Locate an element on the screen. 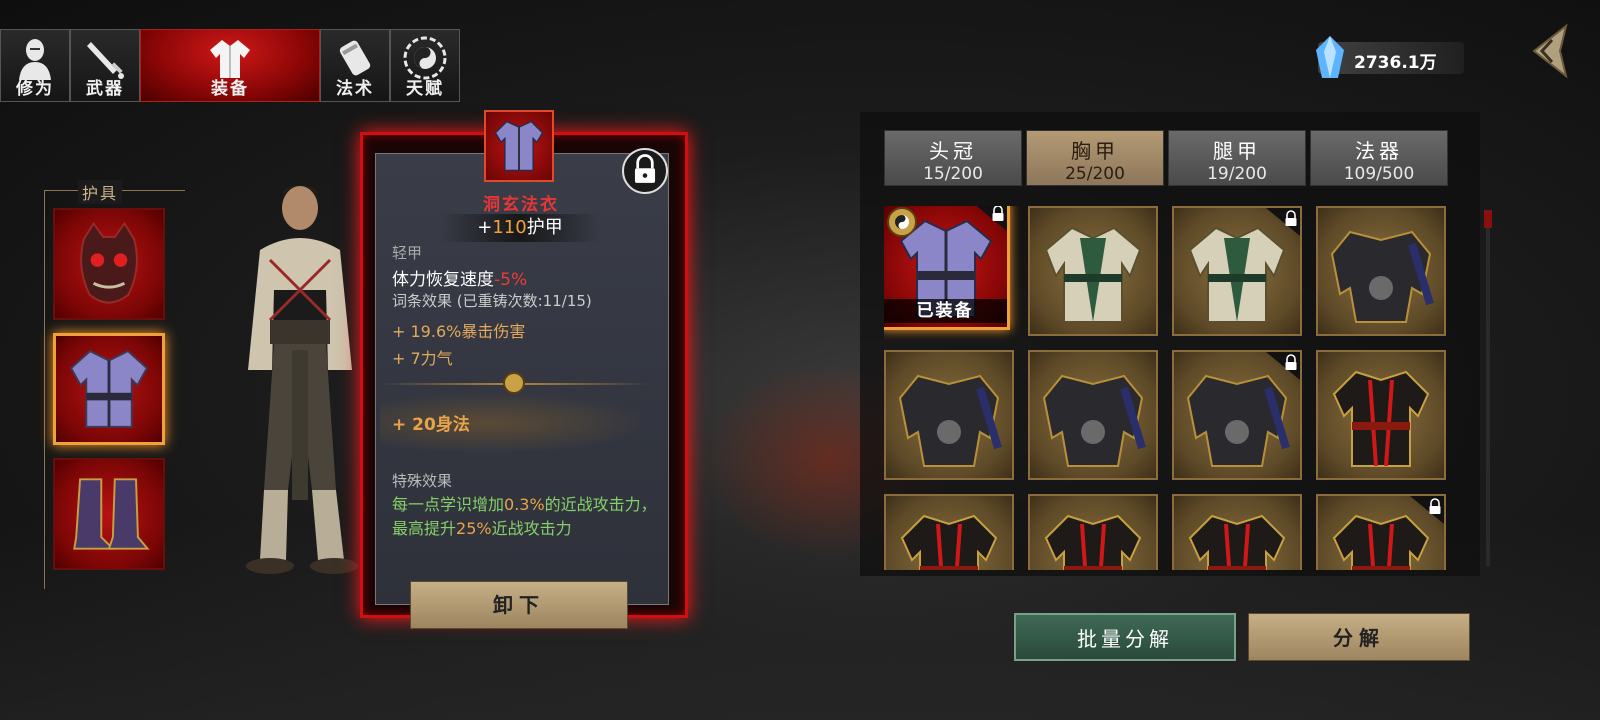 Image resolution: width=1600 pixels, height=720 pixels. chest-slot is located at coordinates (109, 389).